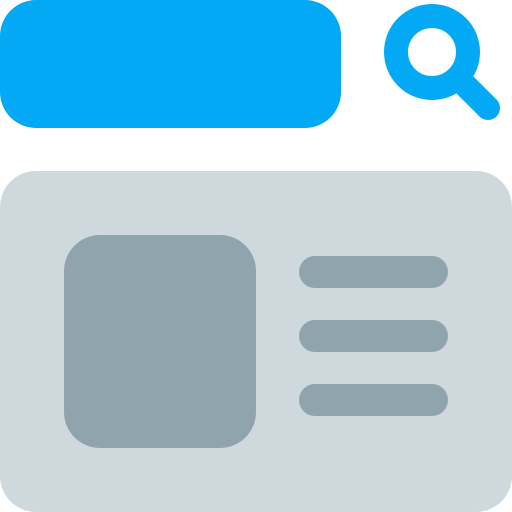 The width and height of the screenshot is (512, 512). What do you see at coordinates (474, 94) in the screenshot?
I see `search-icon-handle` at bounding box center [474, 94].